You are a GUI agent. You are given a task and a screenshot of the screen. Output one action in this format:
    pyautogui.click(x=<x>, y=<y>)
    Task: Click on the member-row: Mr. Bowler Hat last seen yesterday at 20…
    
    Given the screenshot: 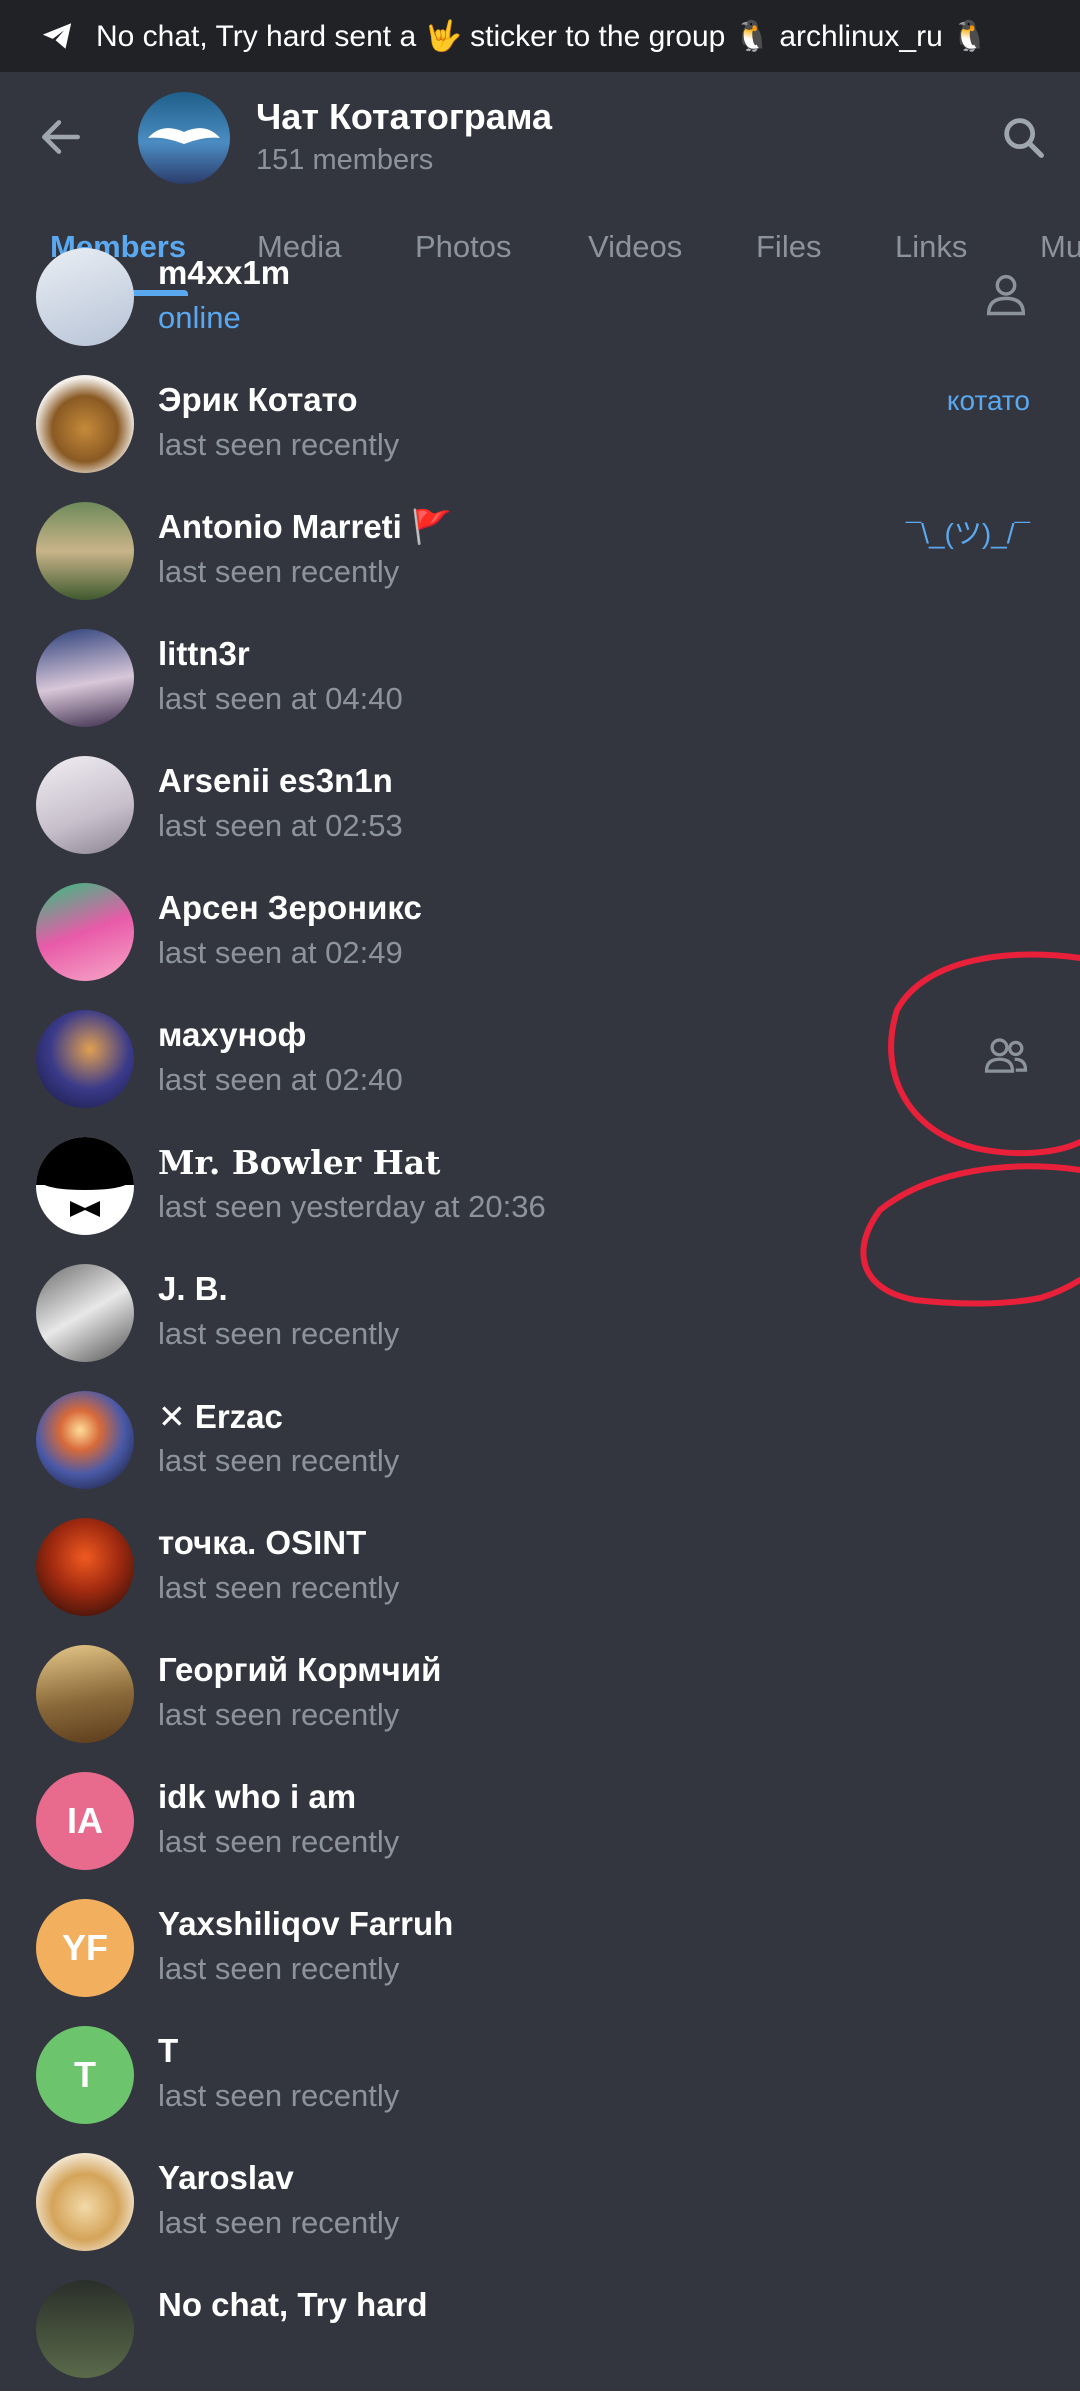 What is the action you would take?
    pyautogui.click(x=540, y=1184)
    